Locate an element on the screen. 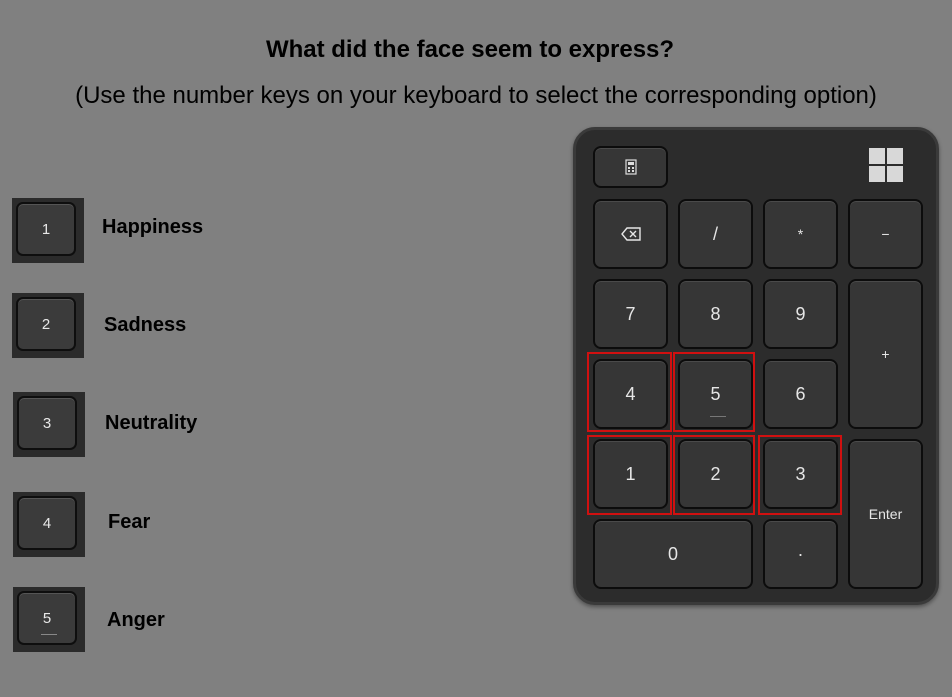 Image resolution: width=952 pixels, height=697 pixels. calculator-icon is located at coordinates (630, 167).